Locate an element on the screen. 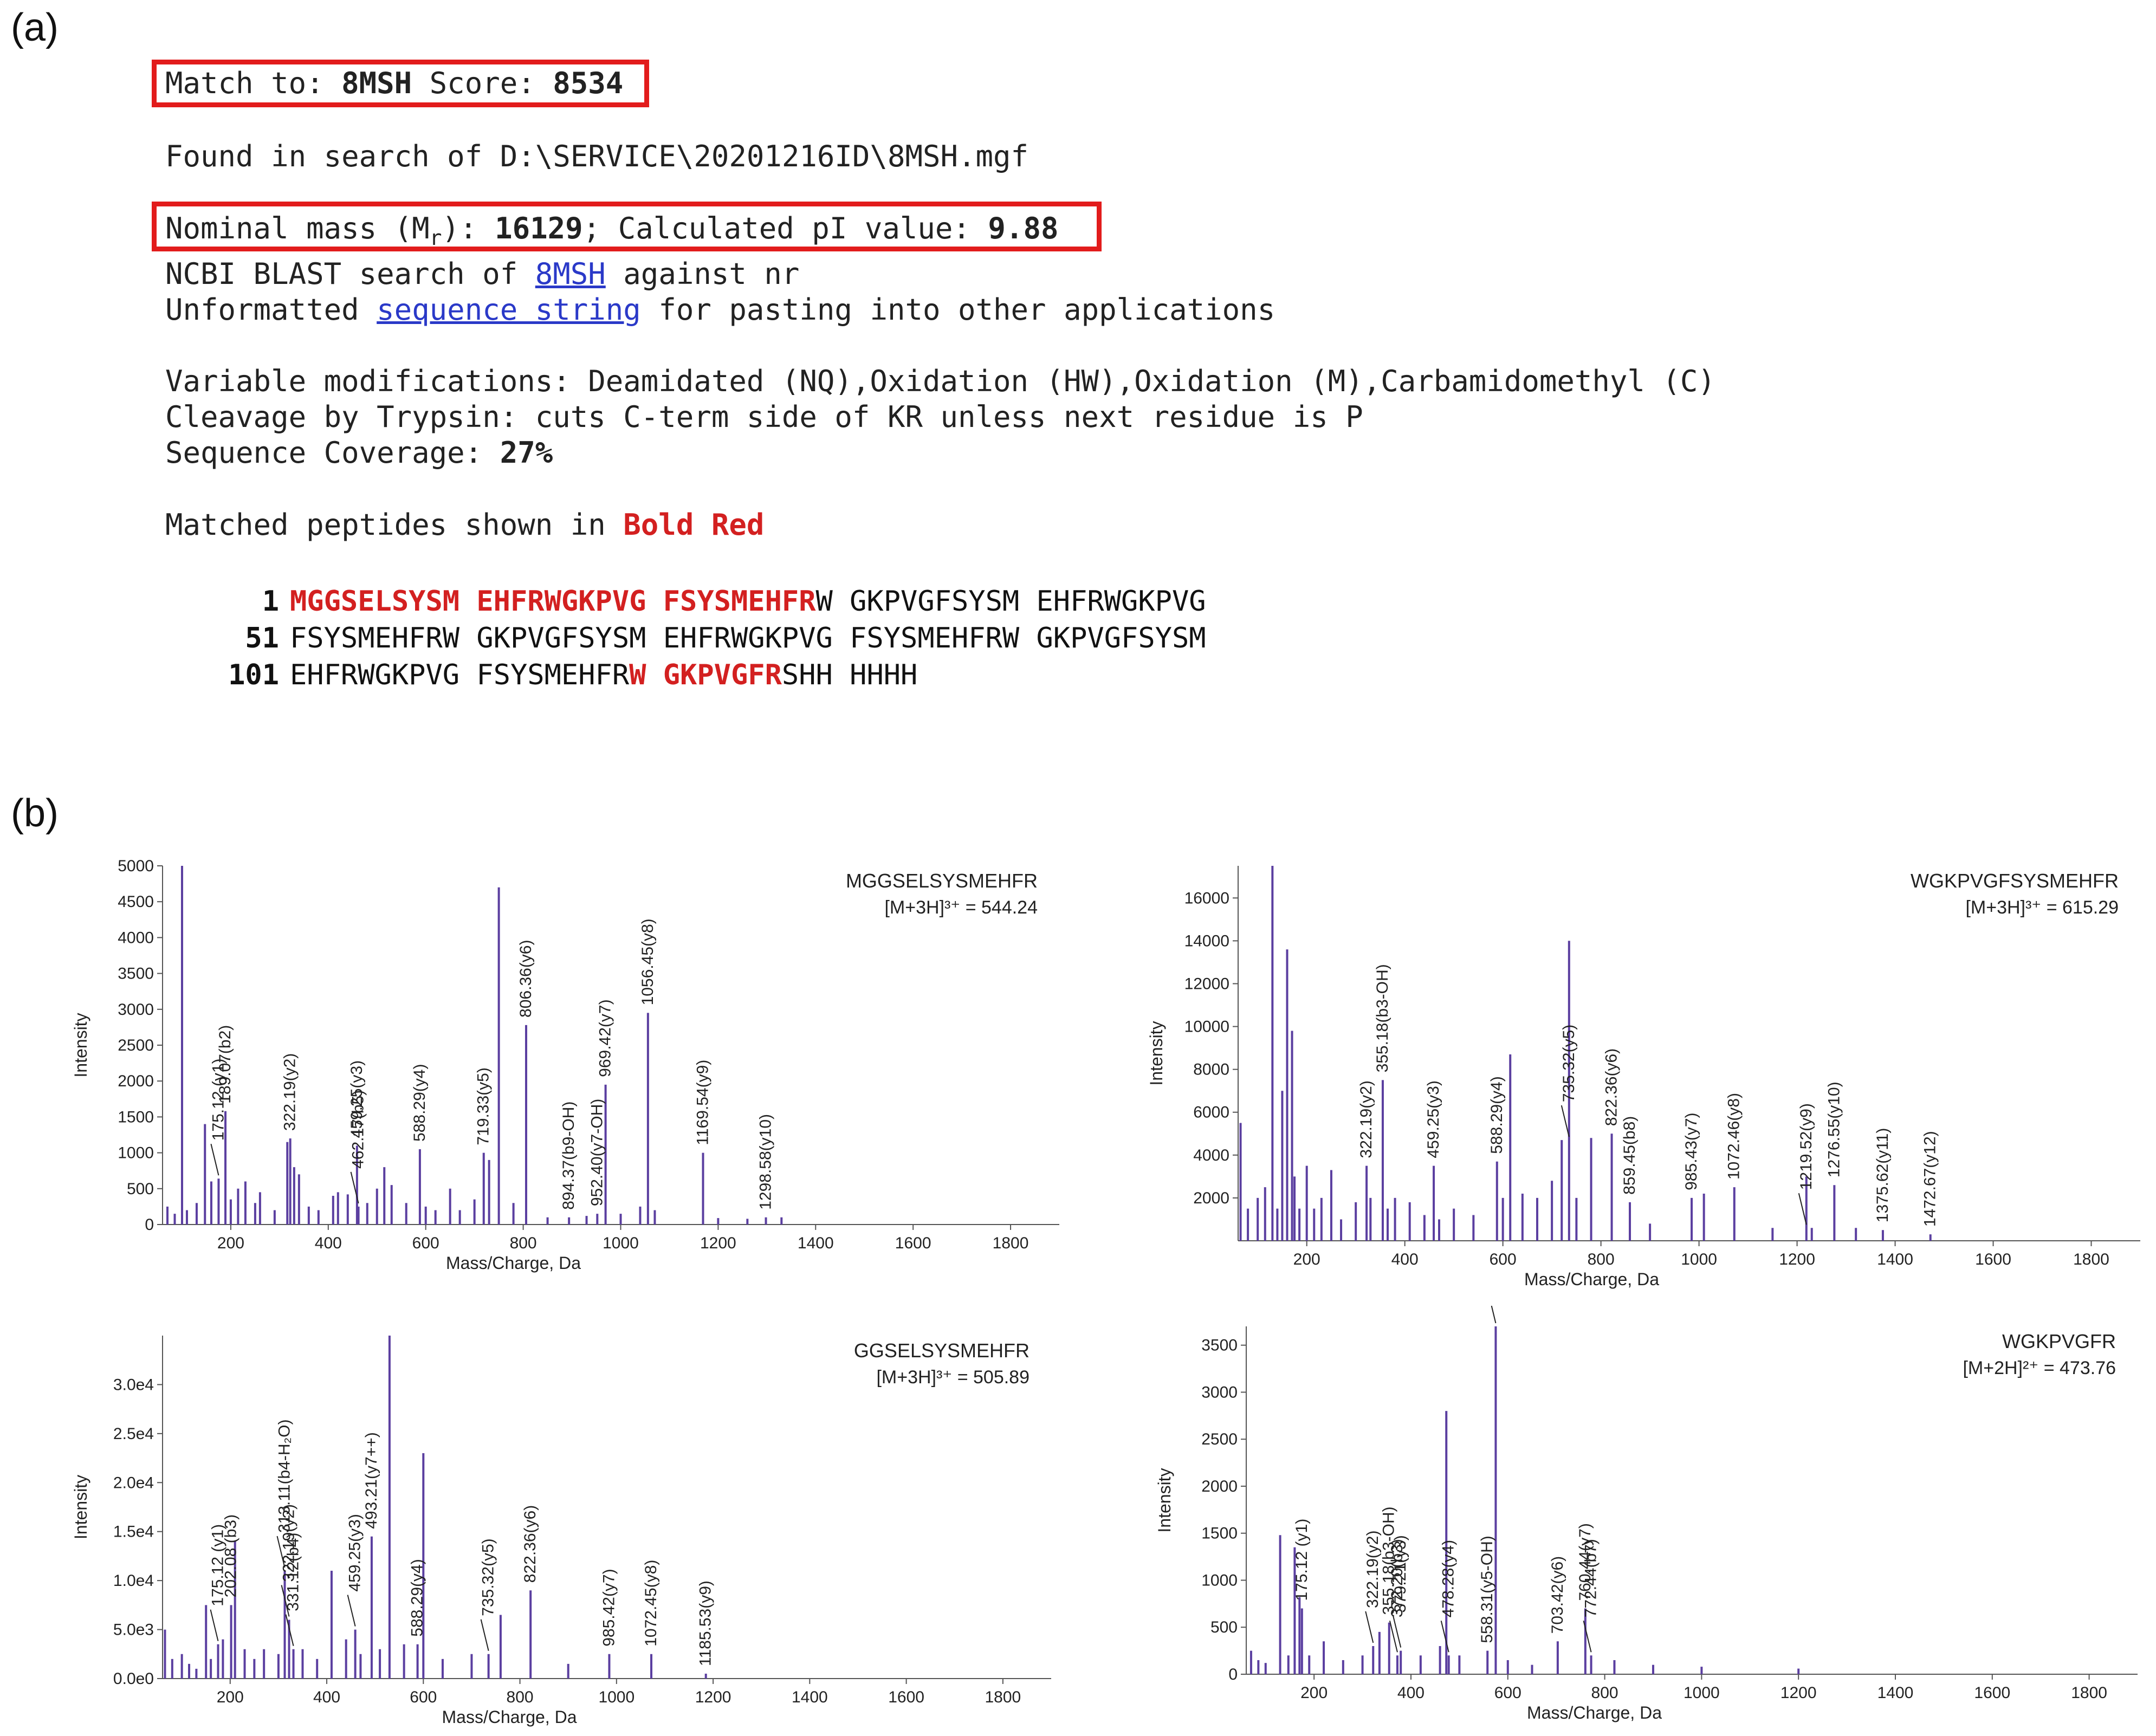 This screenshot has height=1736, width=2156. blast-line: NCBI BLAST search of 8MSH against nr is located at coordinates (482, 274).